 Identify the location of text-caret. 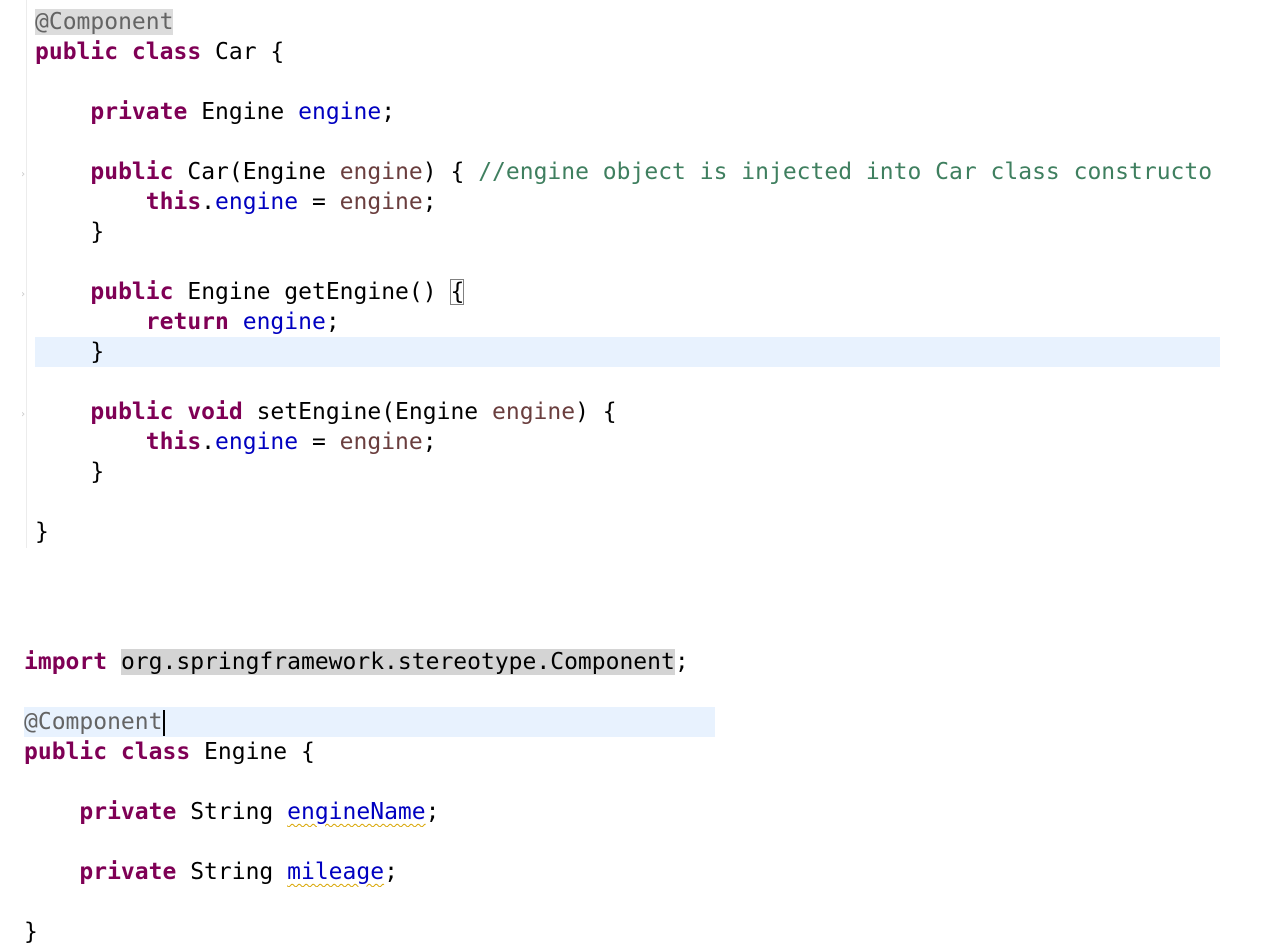
(164, 722).